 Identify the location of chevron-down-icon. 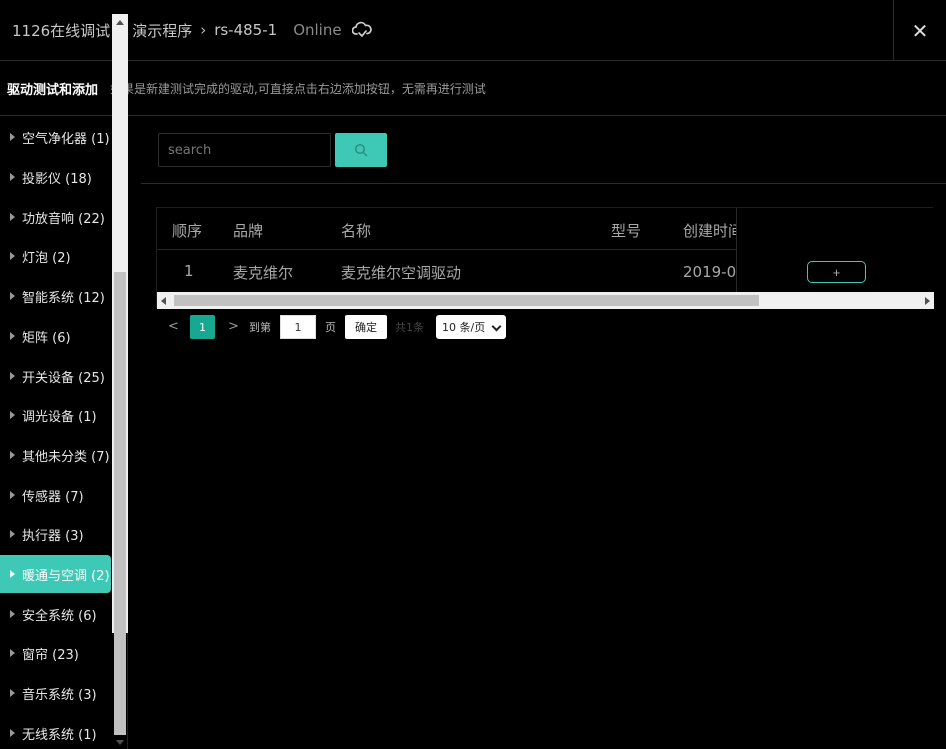
(496, 326).